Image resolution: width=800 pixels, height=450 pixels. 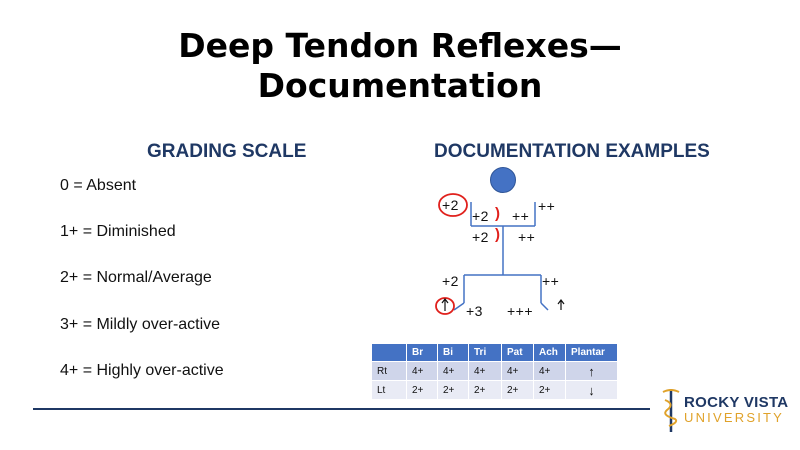 I want to click on reflex-right-brachio: ++, so click(x=527, y=237).